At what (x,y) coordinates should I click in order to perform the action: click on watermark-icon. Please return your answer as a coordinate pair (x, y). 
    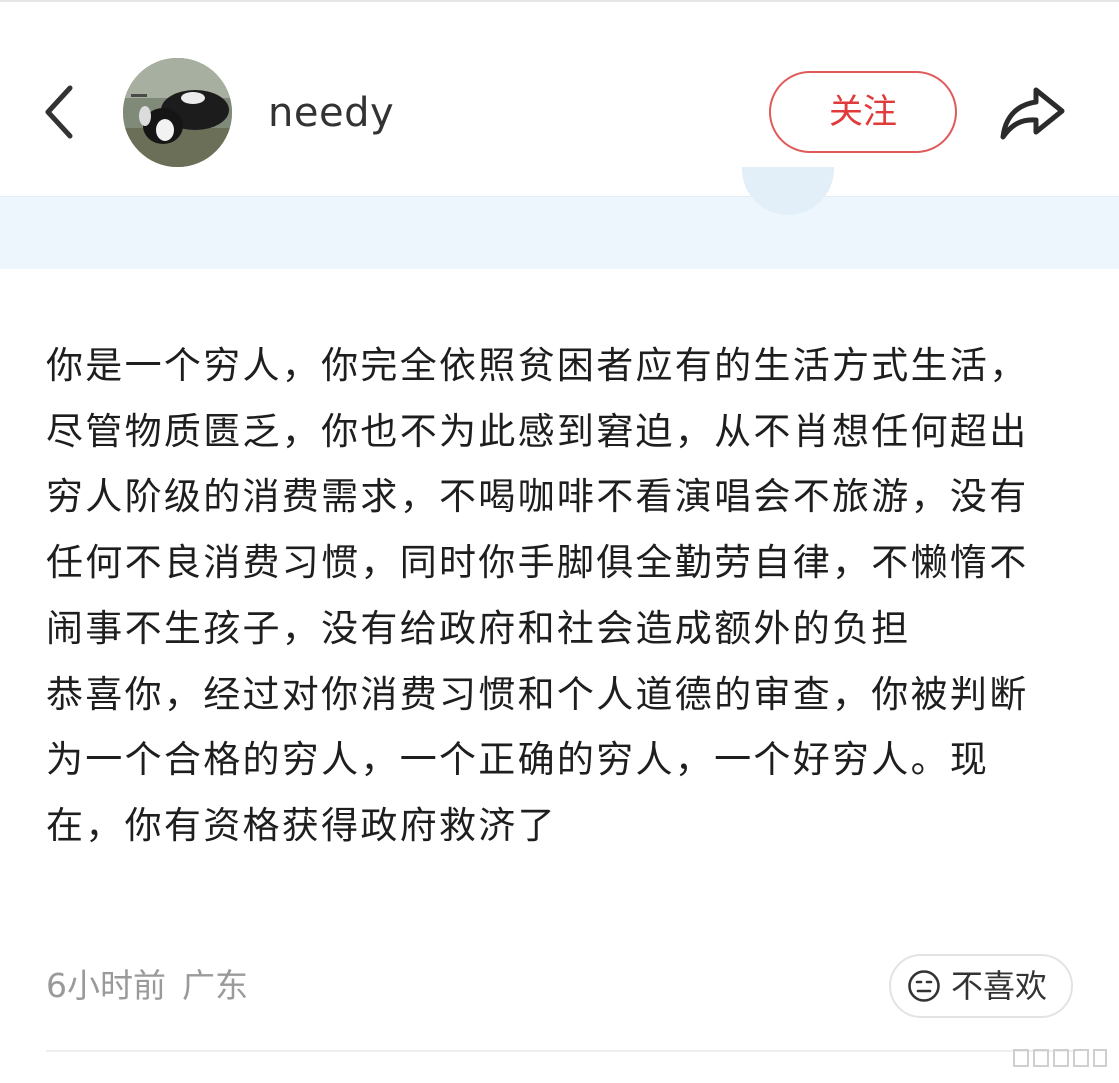
    Looking at the image, I should click on (1060, 1058).